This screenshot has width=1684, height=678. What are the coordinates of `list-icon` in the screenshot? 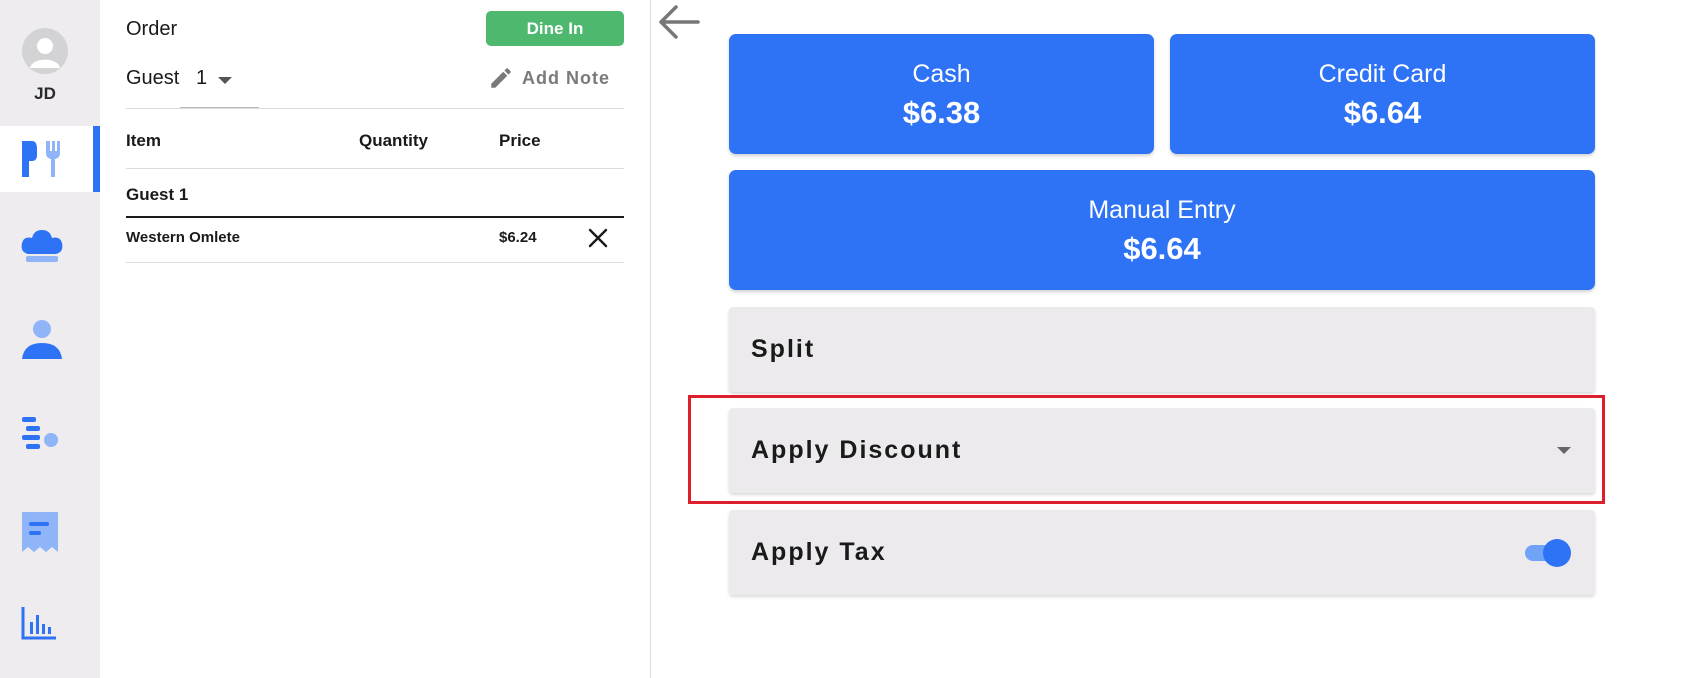 It's located at (40, 433).